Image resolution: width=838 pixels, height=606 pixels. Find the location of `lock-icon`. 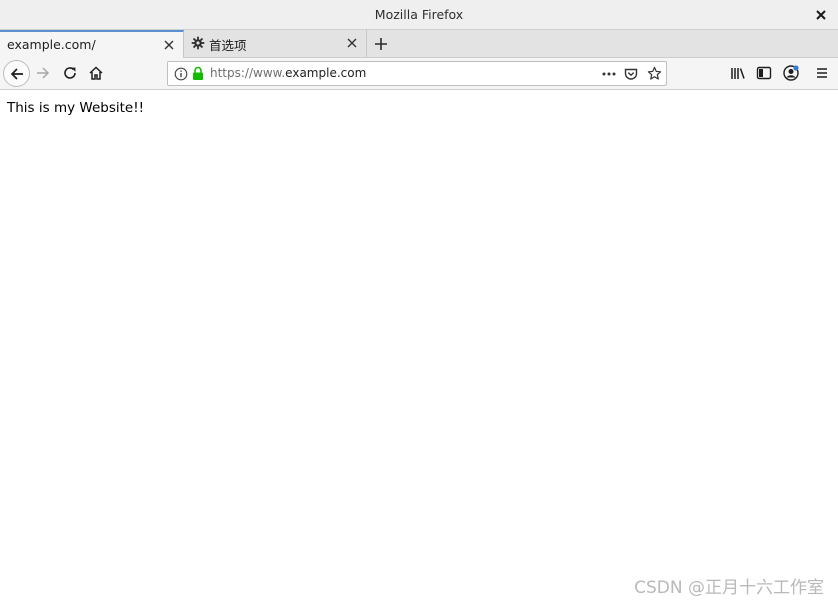

lock-icon is located at coordinates (198, 73).